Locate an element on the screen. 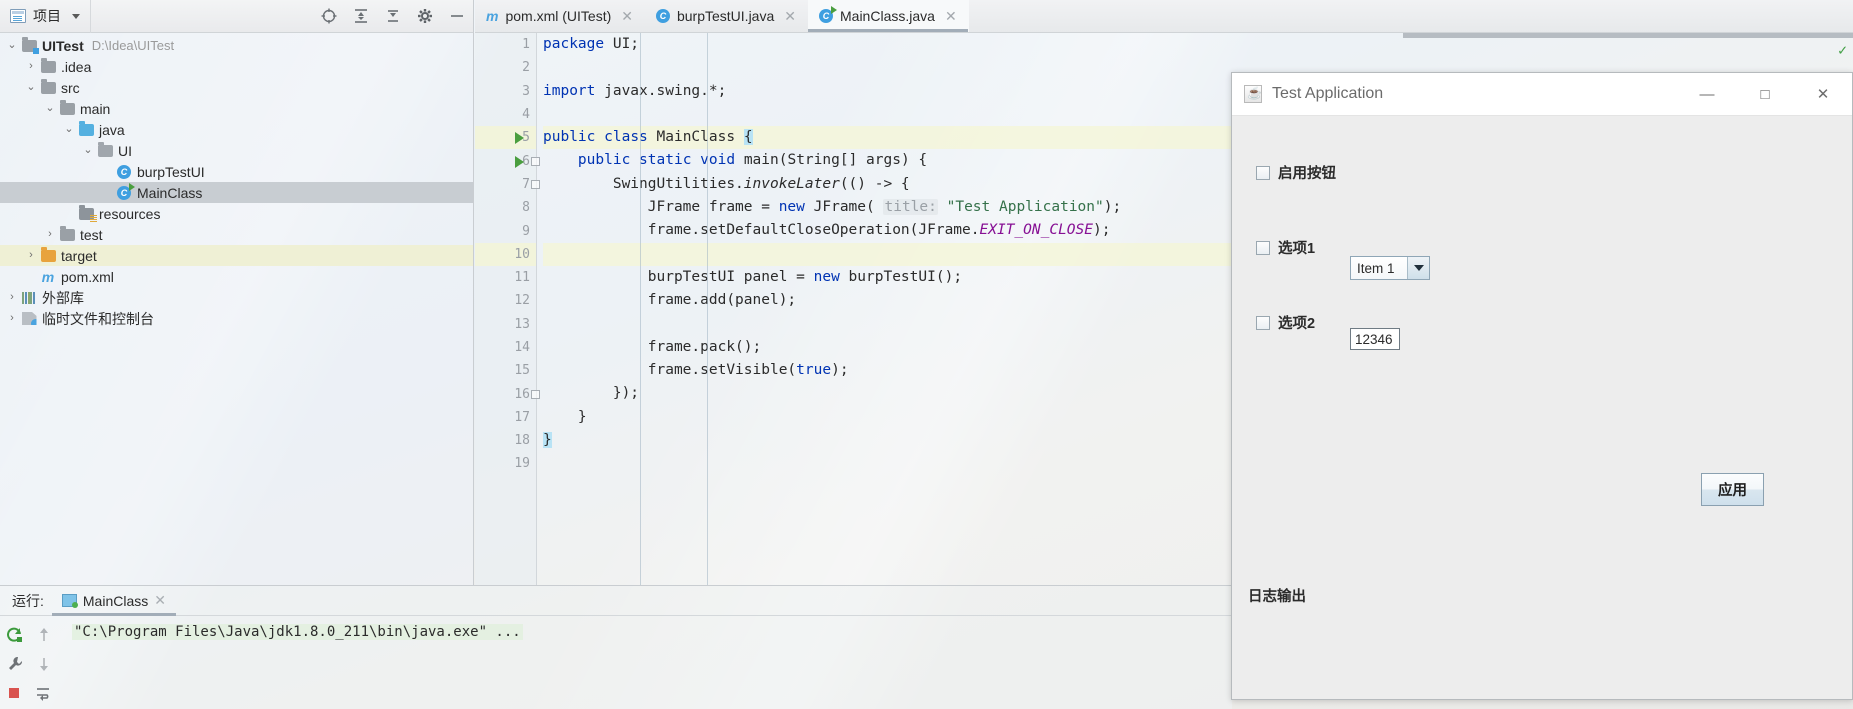 The width and height of the screenshot is (1853, 709). run-tab-label: MainClass is located at coordinates (115, 600).